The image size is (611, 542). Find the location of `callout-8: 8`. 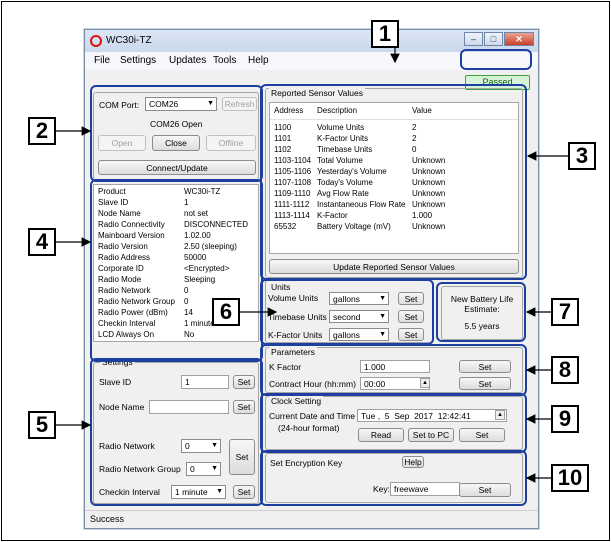

callout-8: 8 is located at coordinates (565, 370).